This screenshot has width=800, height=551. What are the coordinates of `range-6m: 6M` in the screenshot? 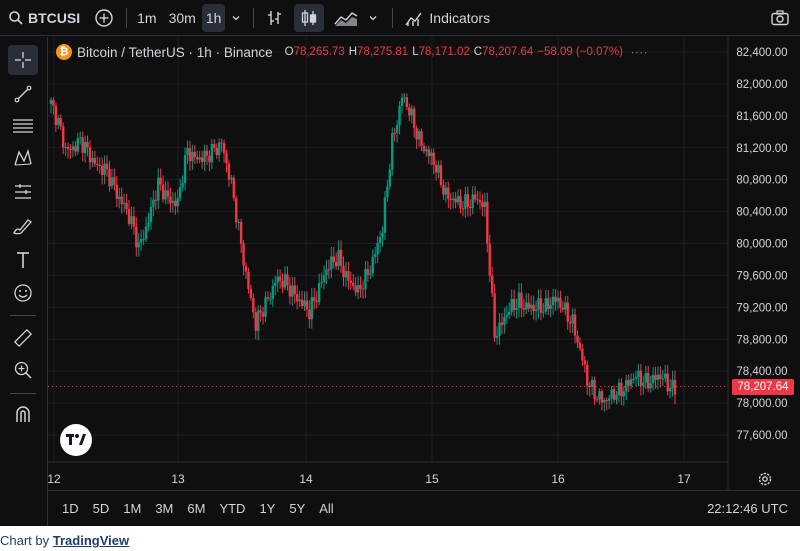 It's located at (196, 508).